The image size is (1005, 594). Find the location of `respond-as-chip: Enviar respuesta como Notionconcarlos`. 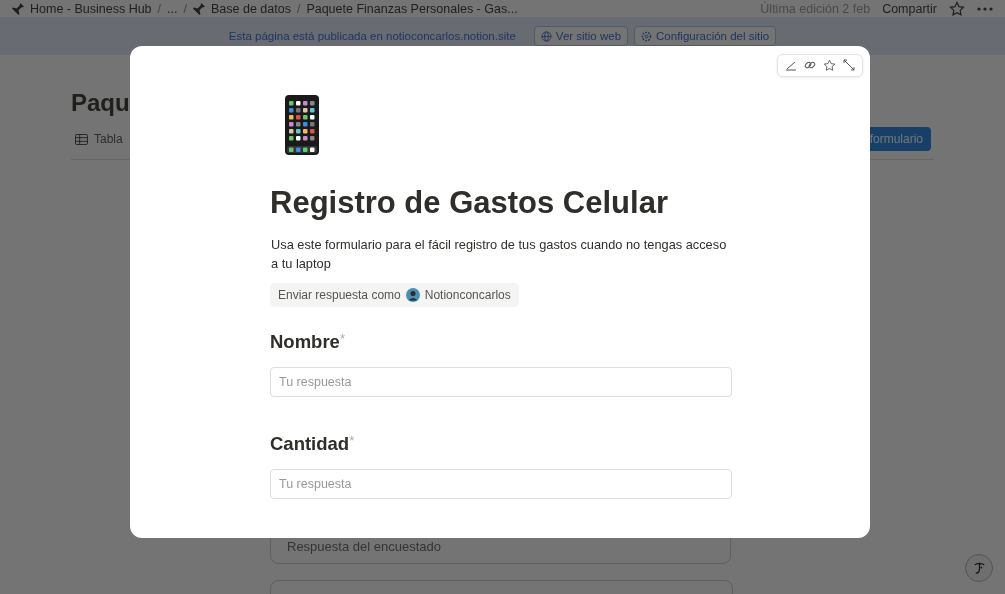

respond-as-chip: Enviar respuesta como Notionconcarlos is located at coordinates (394, 295).